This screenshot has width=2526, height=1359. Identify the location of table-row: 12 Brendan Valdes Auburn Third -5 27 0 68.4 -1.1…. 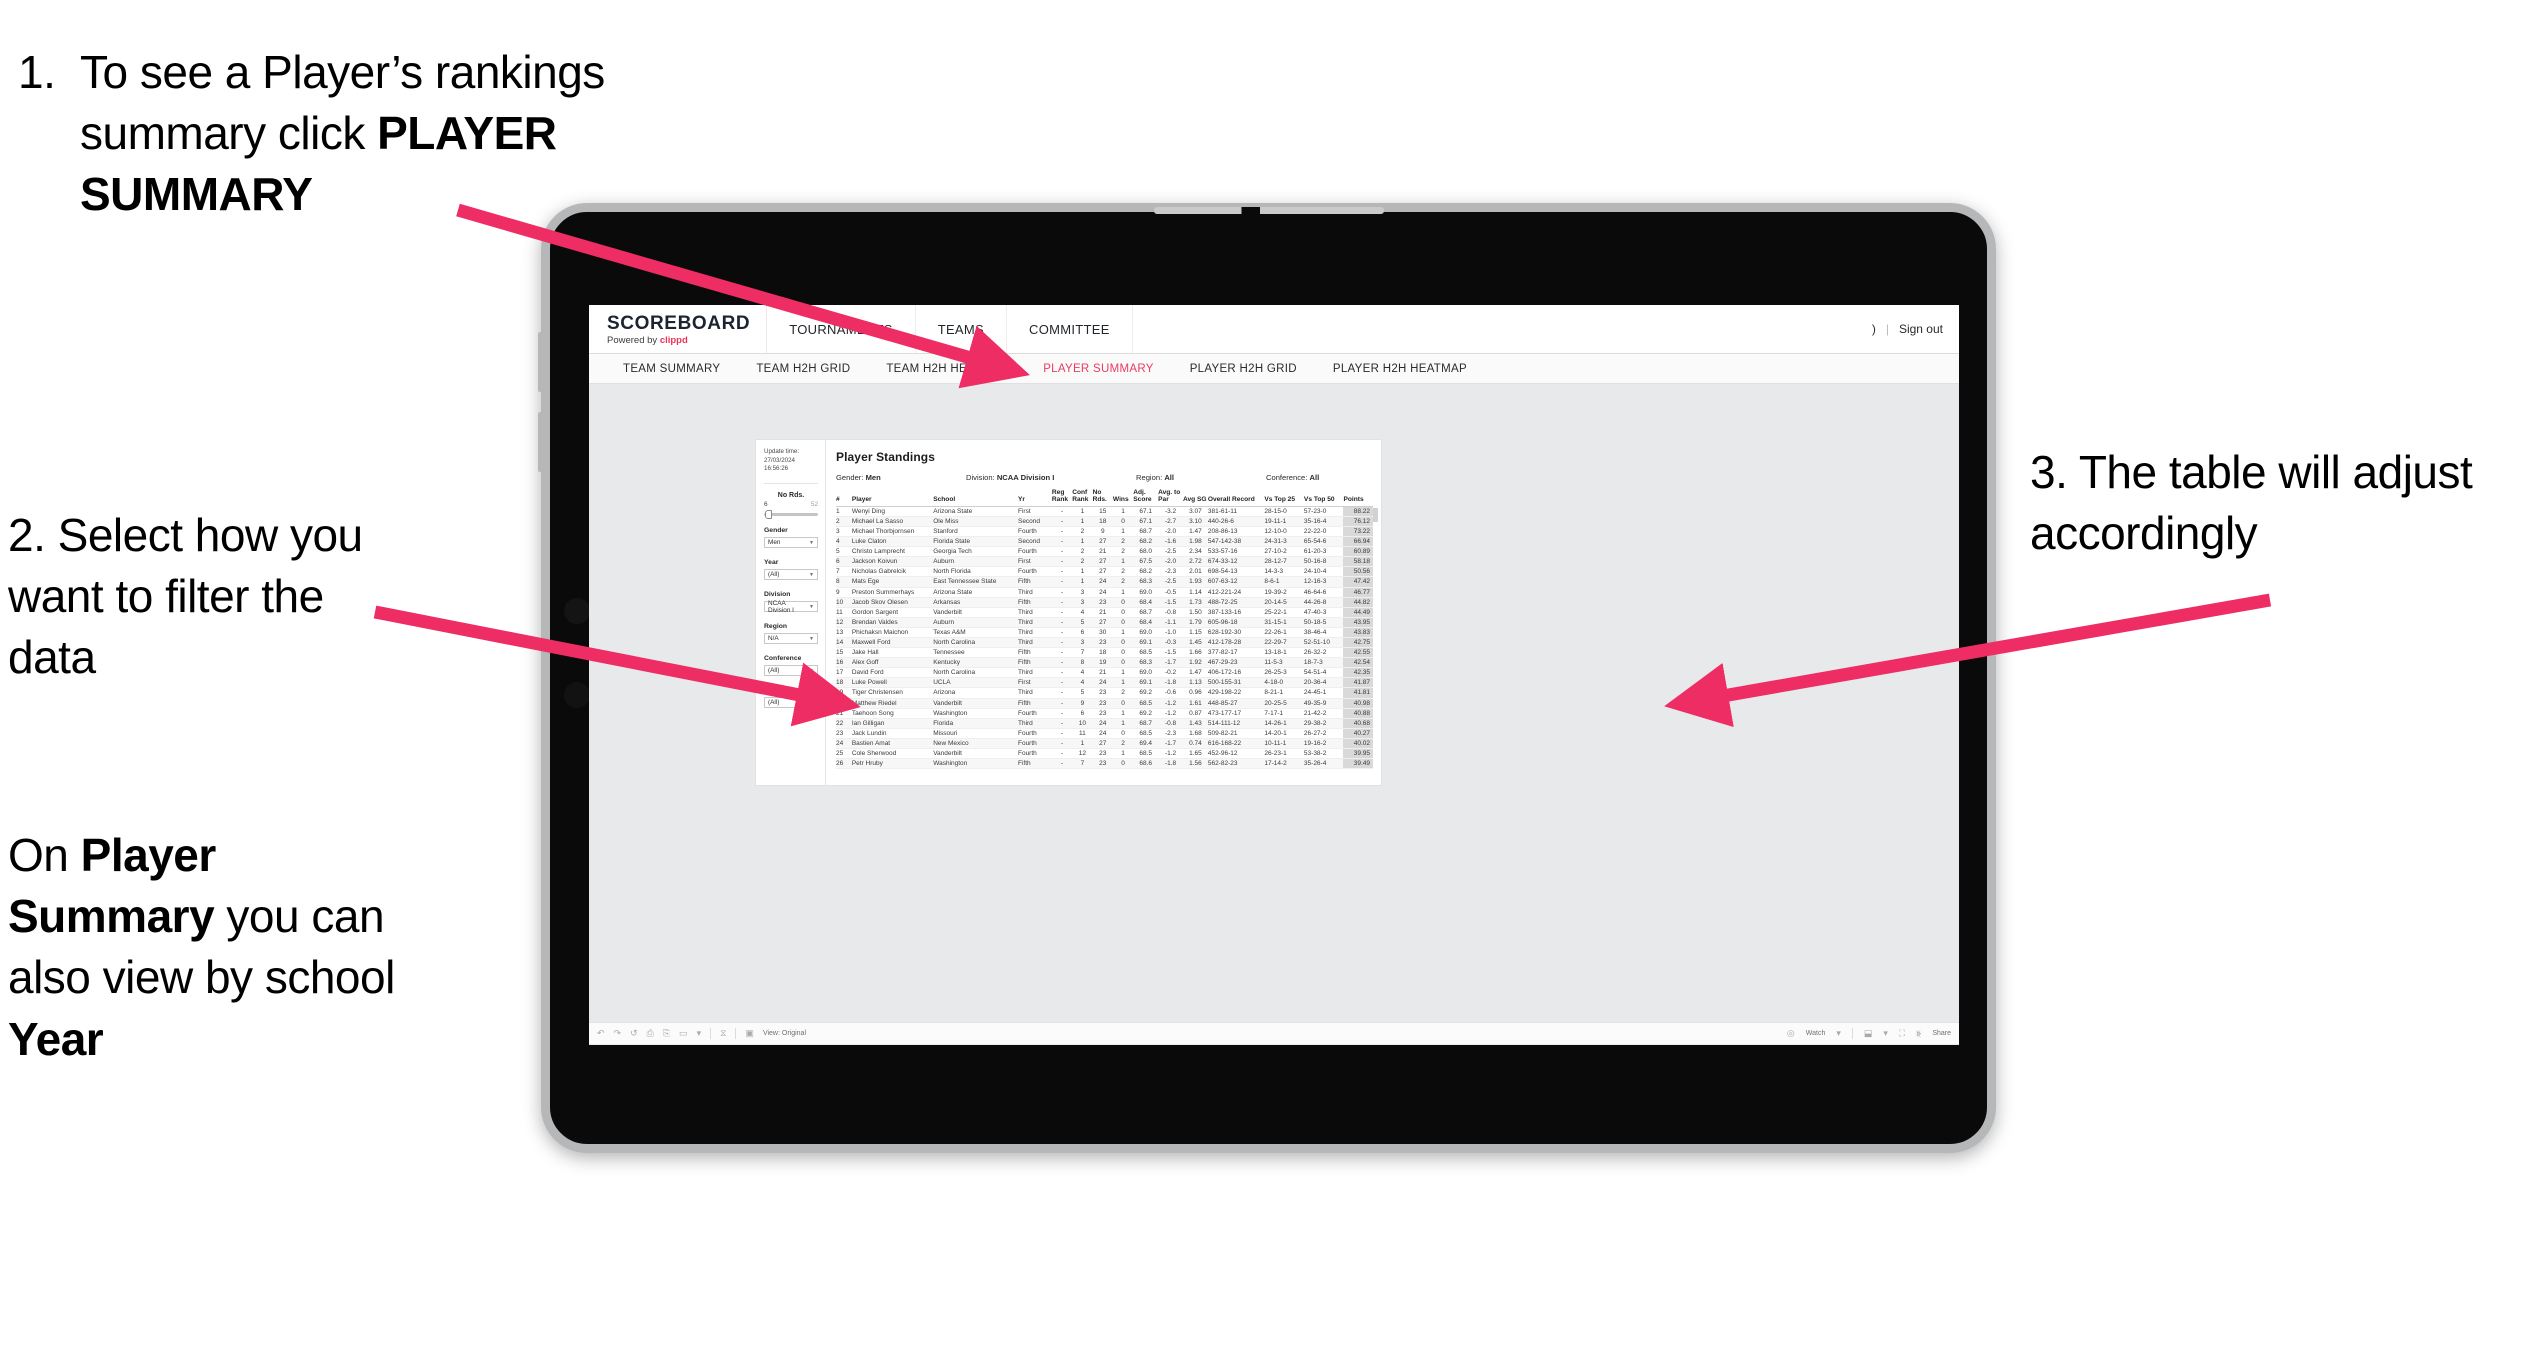
(1104, 622).